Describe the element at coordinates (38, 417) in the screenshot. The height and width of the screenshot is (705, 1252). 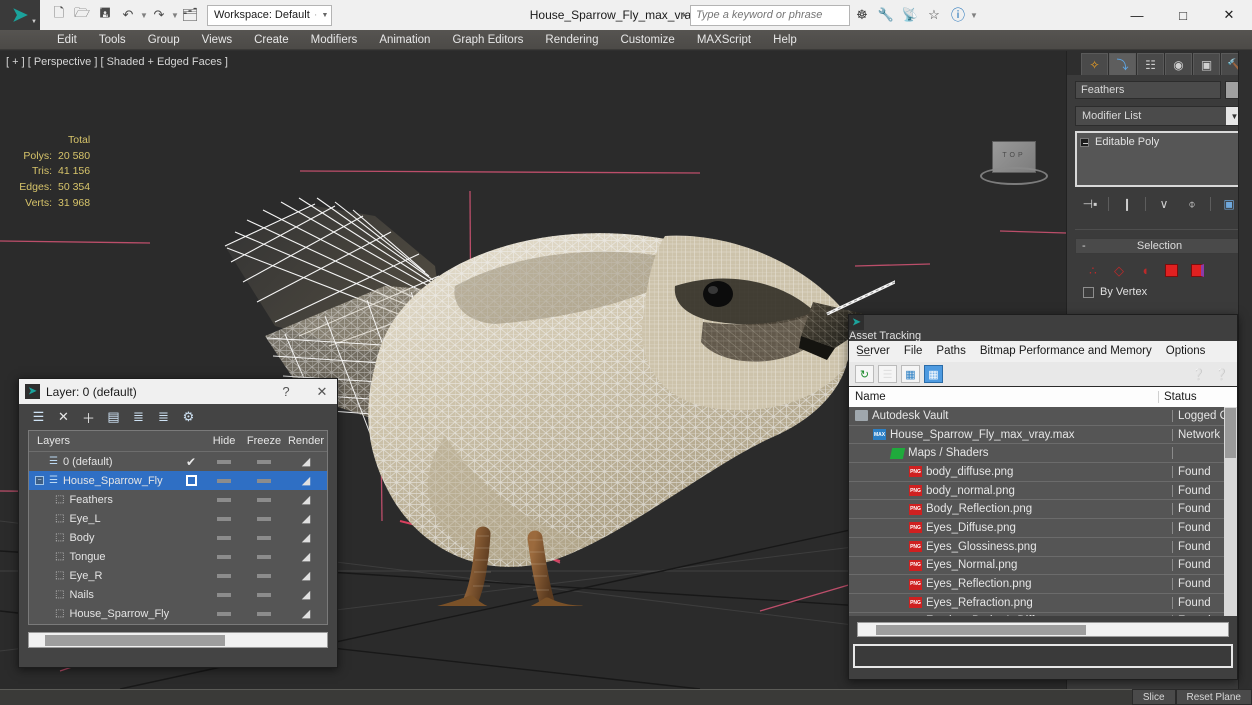
I see `create-new-layer-icon: ☰` at that location.